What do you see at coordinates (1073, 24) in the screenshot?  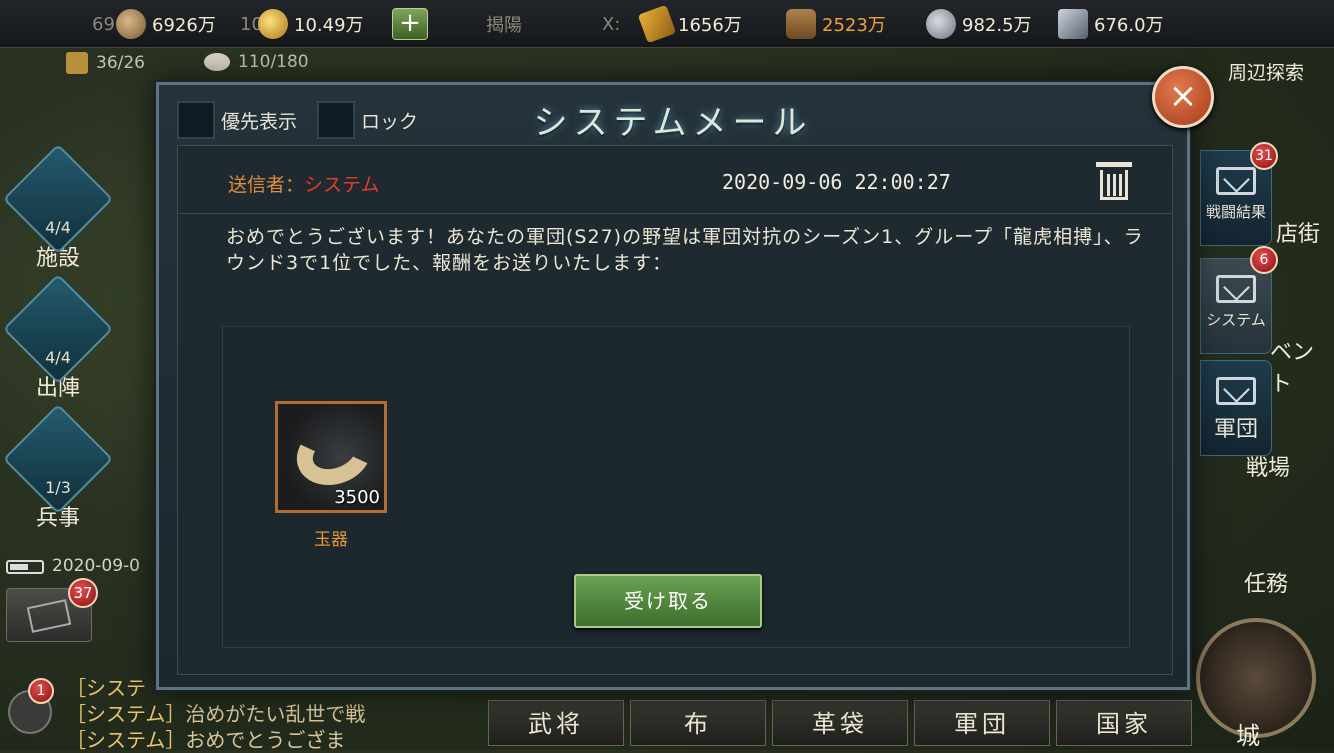 I see `iron-icon` at bounding box center [1073, 24].